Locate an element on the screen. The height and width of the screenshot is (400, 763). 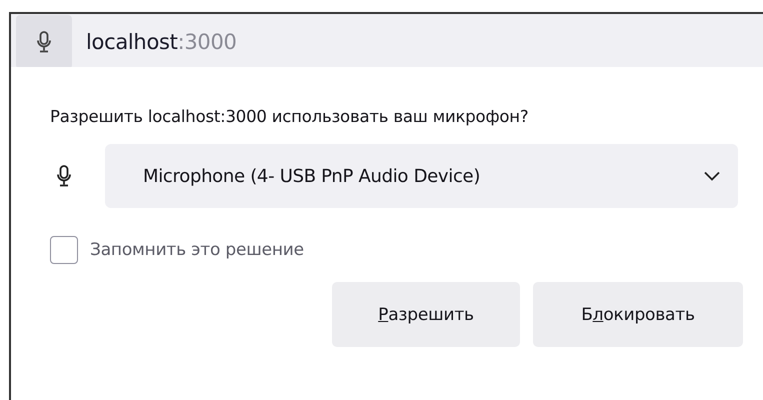
device-dropdown: Microphone (4- USB PnP Audio Device) is located at coordinates (421, 176).